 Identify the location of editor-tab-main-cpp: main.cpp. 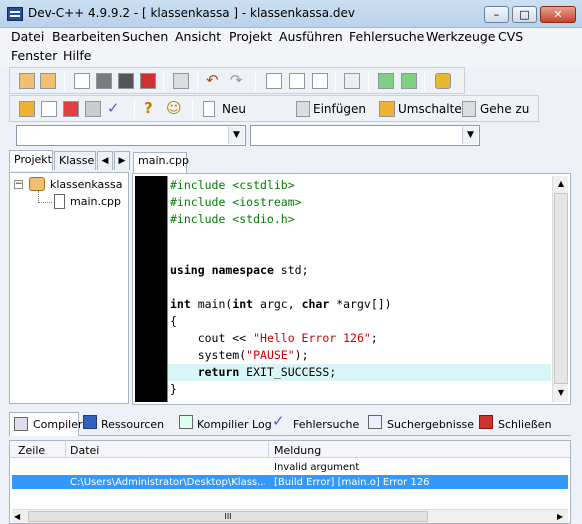
(161, 162).